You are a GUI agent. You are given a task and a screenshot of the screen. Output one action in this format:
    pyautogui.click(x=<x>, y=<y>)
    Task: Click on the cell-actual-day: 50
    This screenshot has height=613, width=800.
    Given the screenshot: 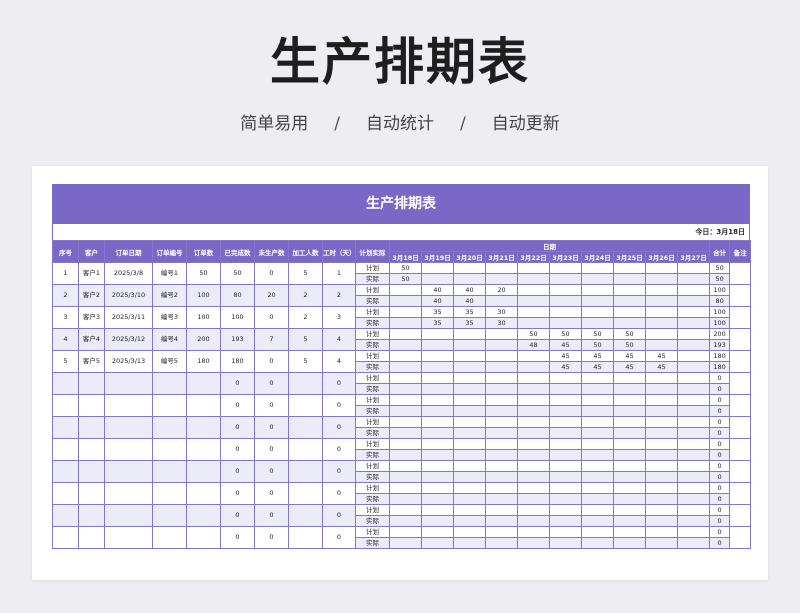 What is the action you would take?
    pyautogui.click(x=597, y=345)
    